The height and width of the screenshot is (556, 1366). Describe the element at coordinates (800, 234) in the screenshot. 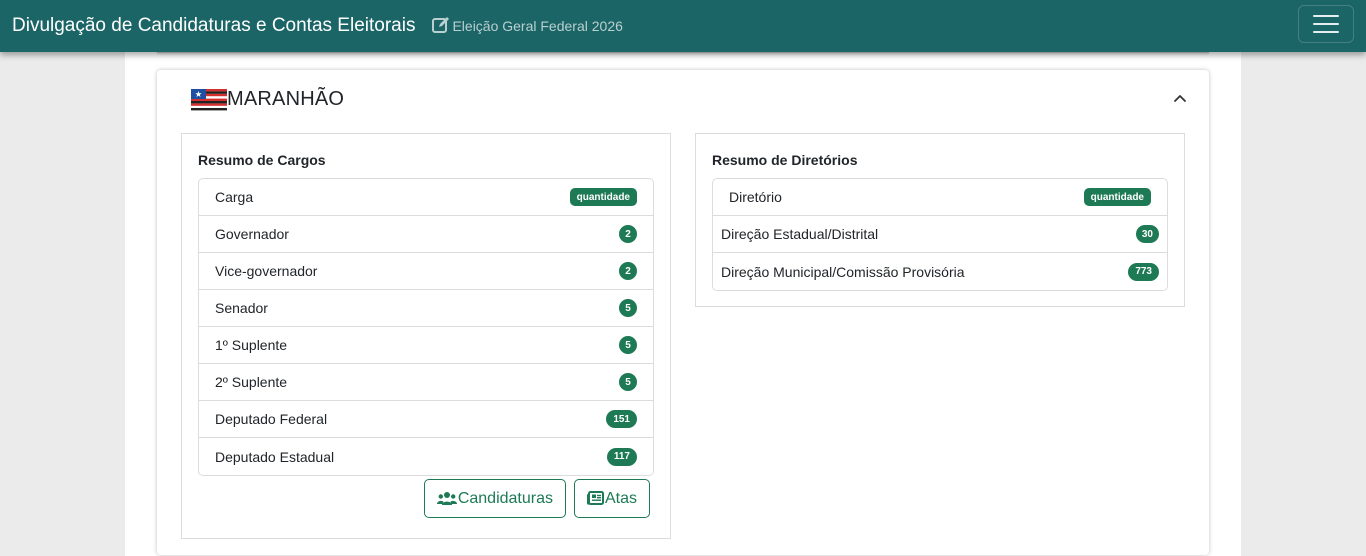

I see `diretorio-label: Direção Estadual/Distrital` at that location.